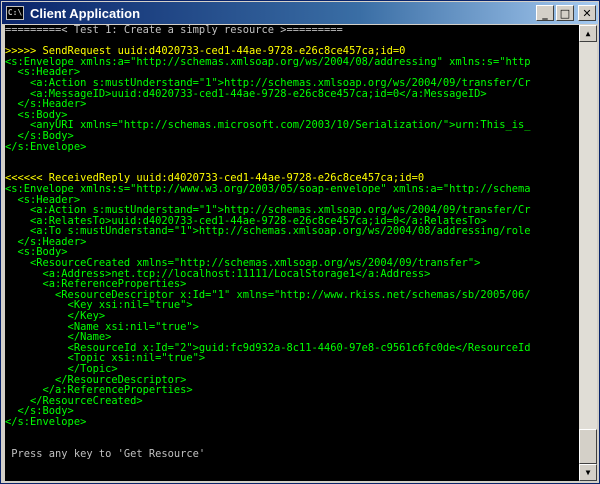 This screenshot has height=484, width=600. What do you see at coordinates (588, 253) in the screenshot?
I see `vertical-scrollbar: ▲ ▼` at bounding box center [588, 253].